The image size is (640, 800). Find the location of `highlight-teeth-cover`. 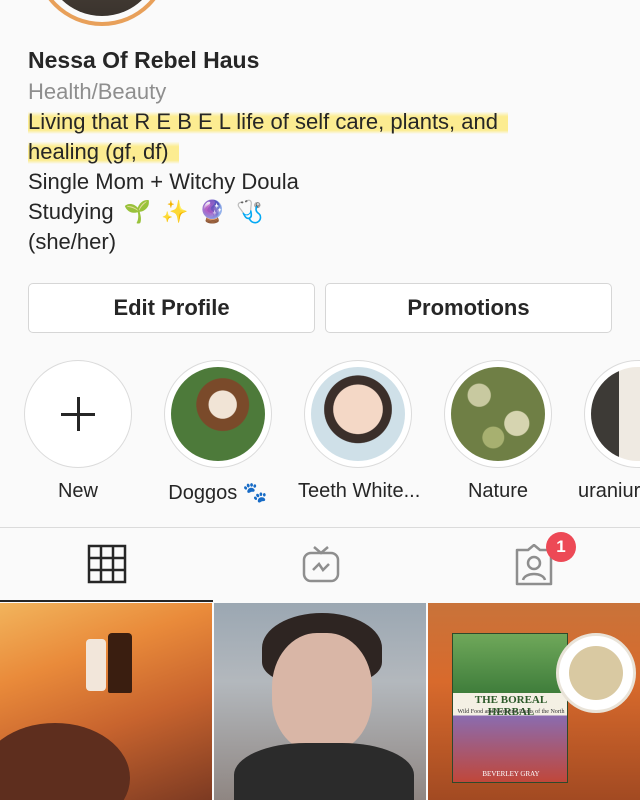

highlight-teeth-cover is located at coordinates (358, 414).